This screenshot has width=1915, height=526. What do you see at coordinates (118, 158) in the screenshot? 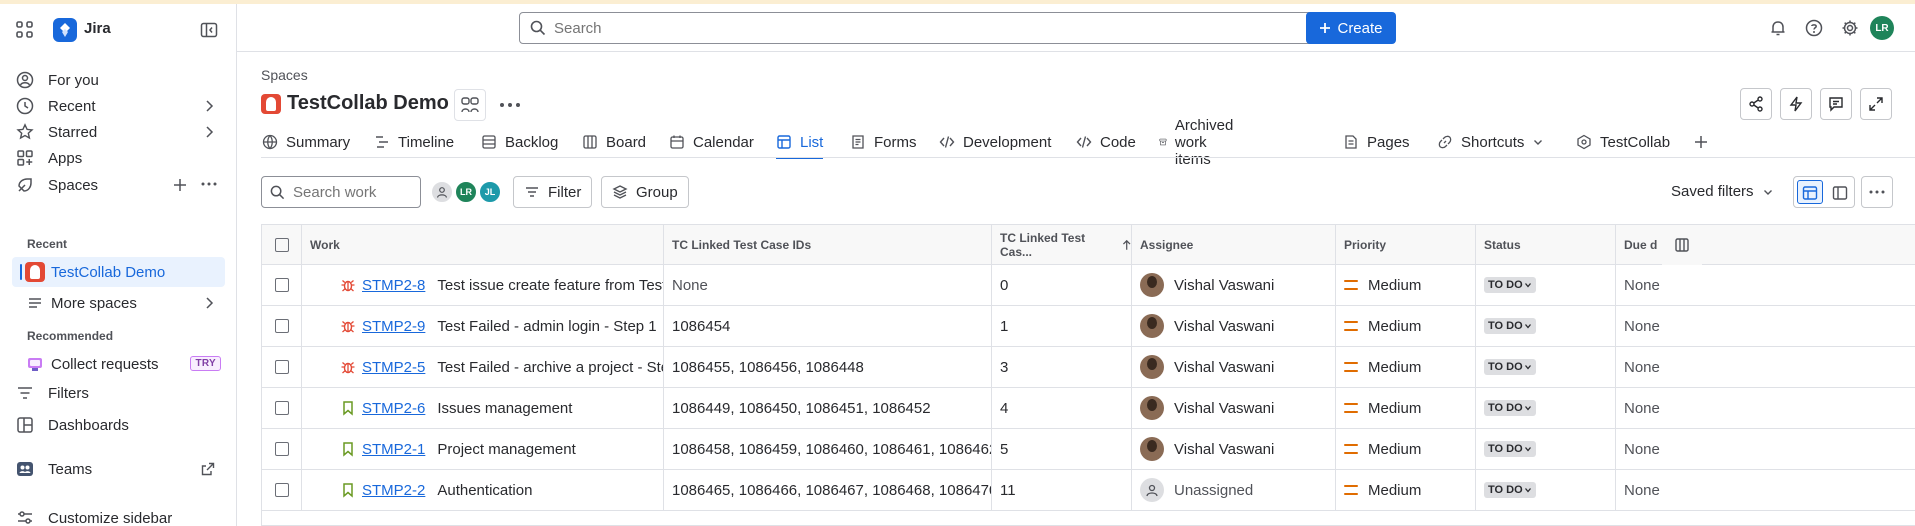
I see `sidebar-item-apps: Apps` at bounding box center [118, 158].